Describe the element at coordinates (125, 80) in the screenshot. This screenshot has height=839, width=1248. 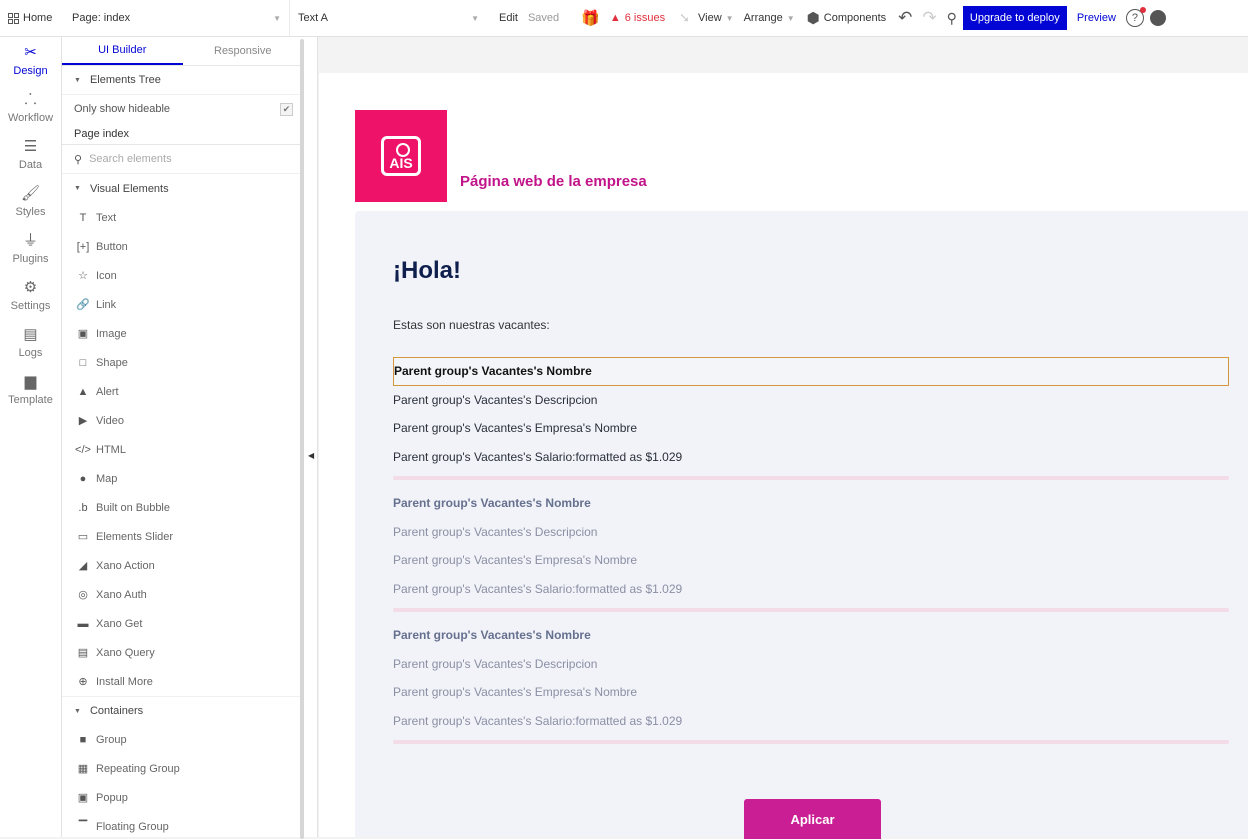
I see `elements-tree-label: Elements Tree` at that location.